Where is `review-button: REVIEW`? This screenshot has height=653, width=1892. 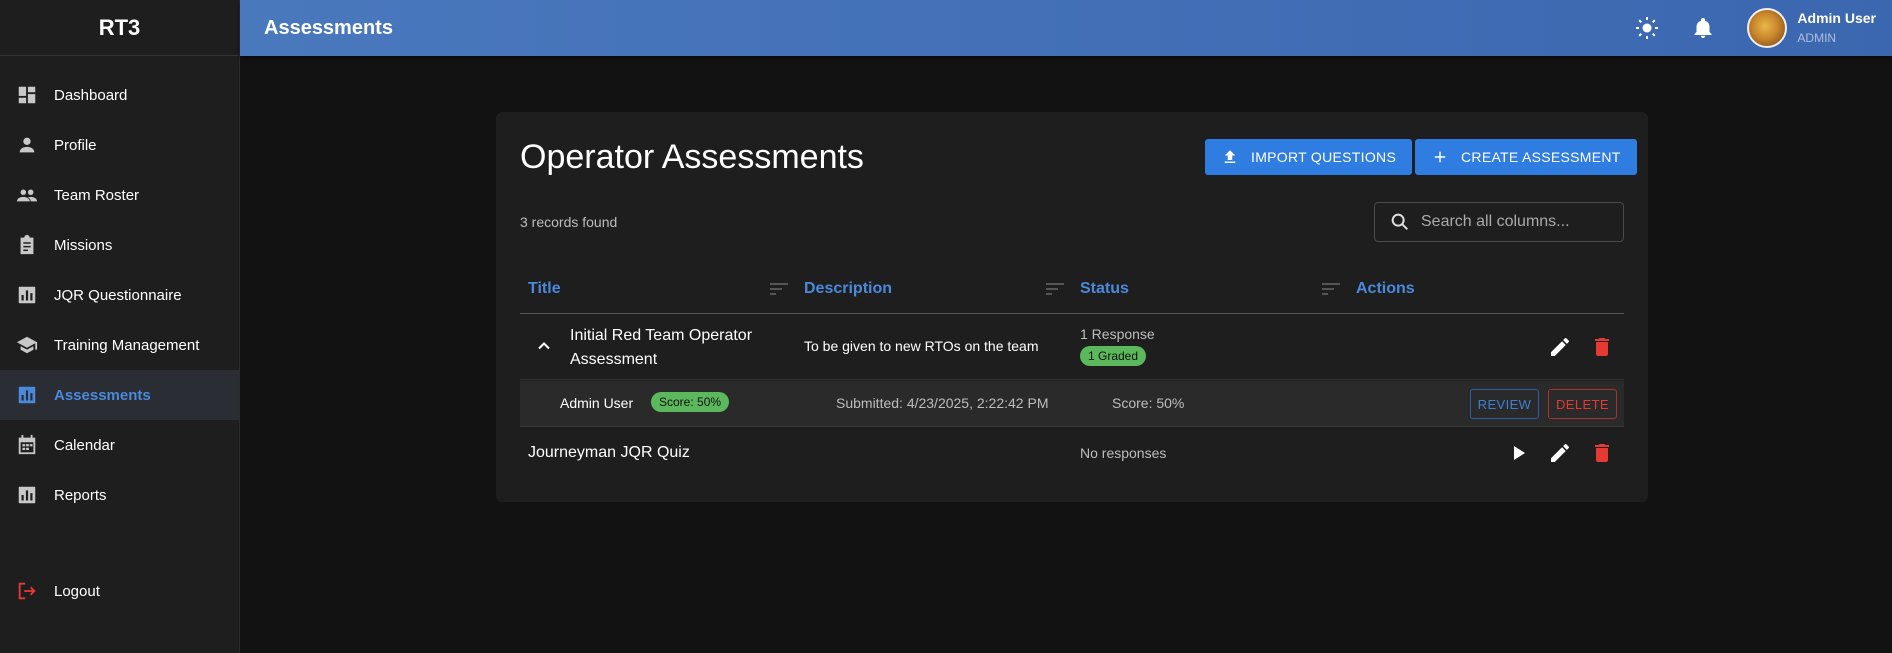 review-button: REVIEW is located at coordinates (1504, 404).